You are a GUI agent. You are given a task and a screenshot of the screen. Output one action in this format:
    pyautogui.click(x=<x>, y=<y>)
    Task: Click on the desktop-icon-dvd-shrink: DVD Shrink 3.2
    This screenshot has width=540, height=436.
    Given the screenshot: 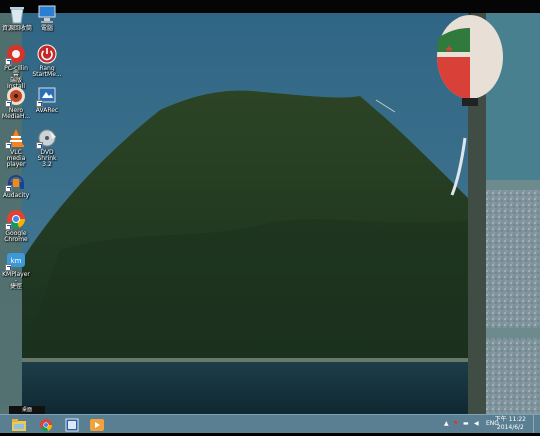 What is the action you would take?
    pyautogui.click(x=47, y=147)
    